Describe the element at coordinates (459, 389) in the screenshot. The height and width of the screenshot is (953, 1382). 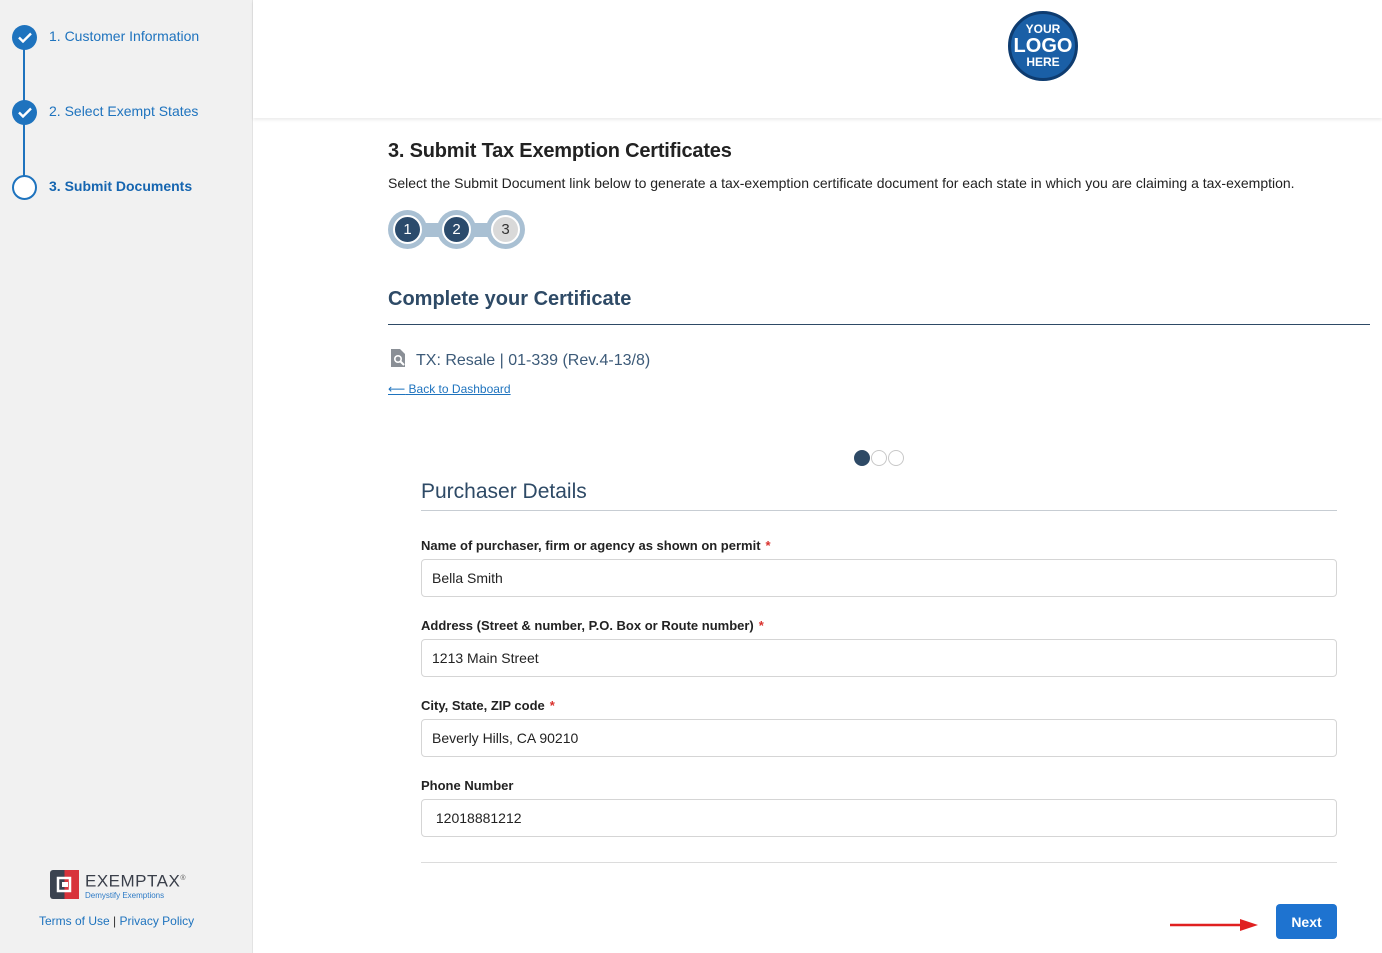
I see `back-to-dashboard-label: Back to Dashboard` at that location.